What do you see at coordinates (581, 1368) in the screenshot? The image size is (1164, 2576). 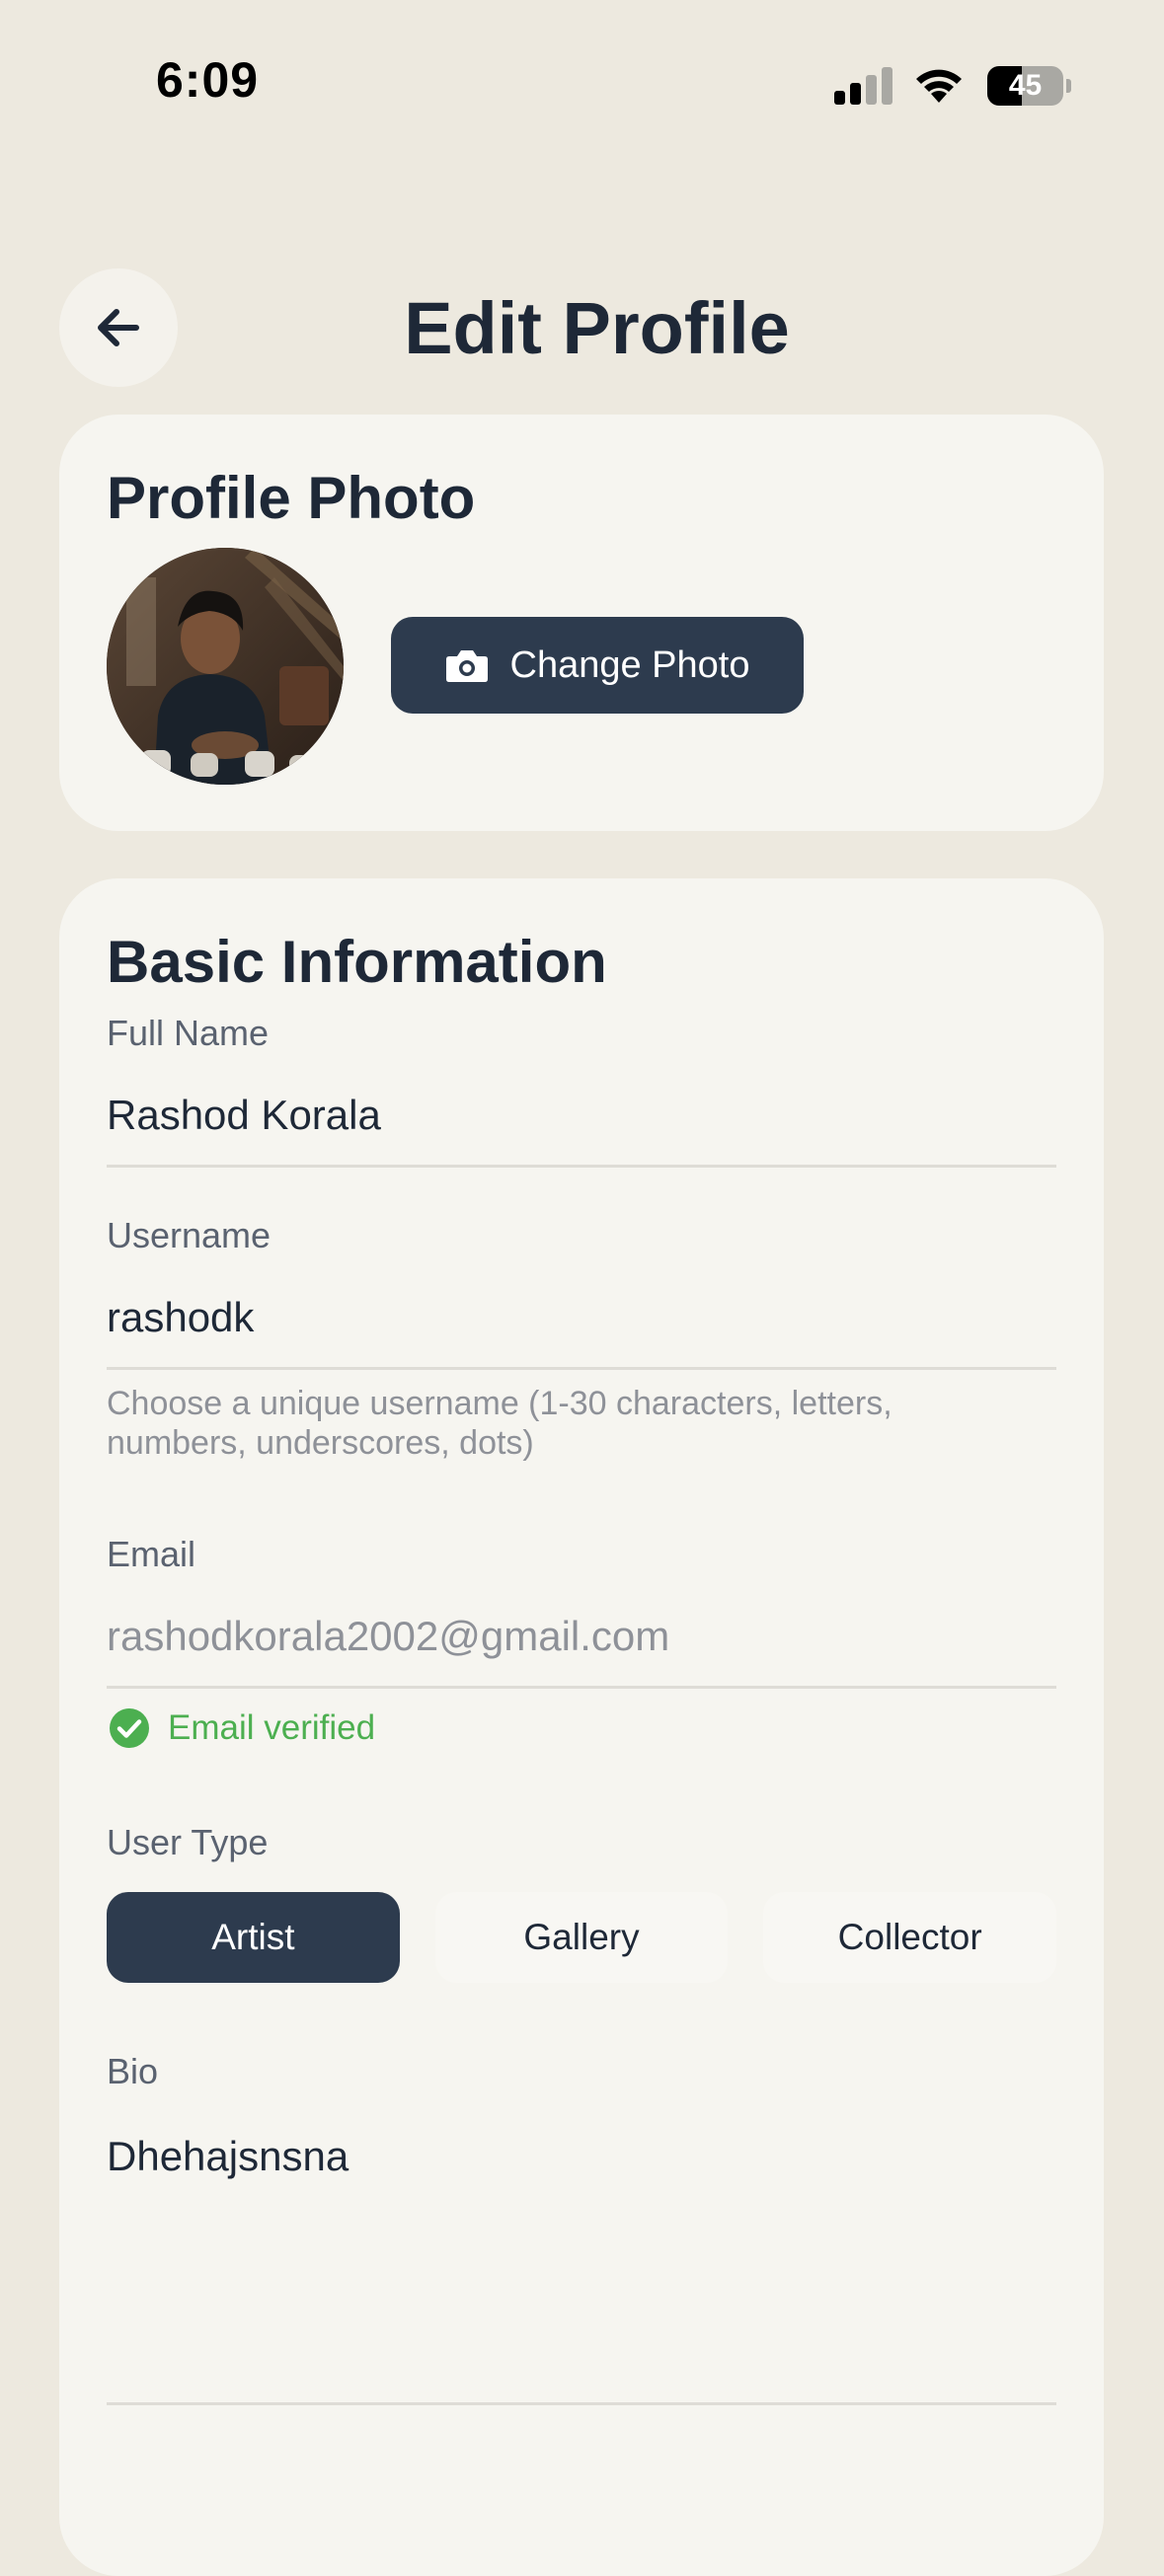 I see `username-underline` at bounding box center [581, 1368].